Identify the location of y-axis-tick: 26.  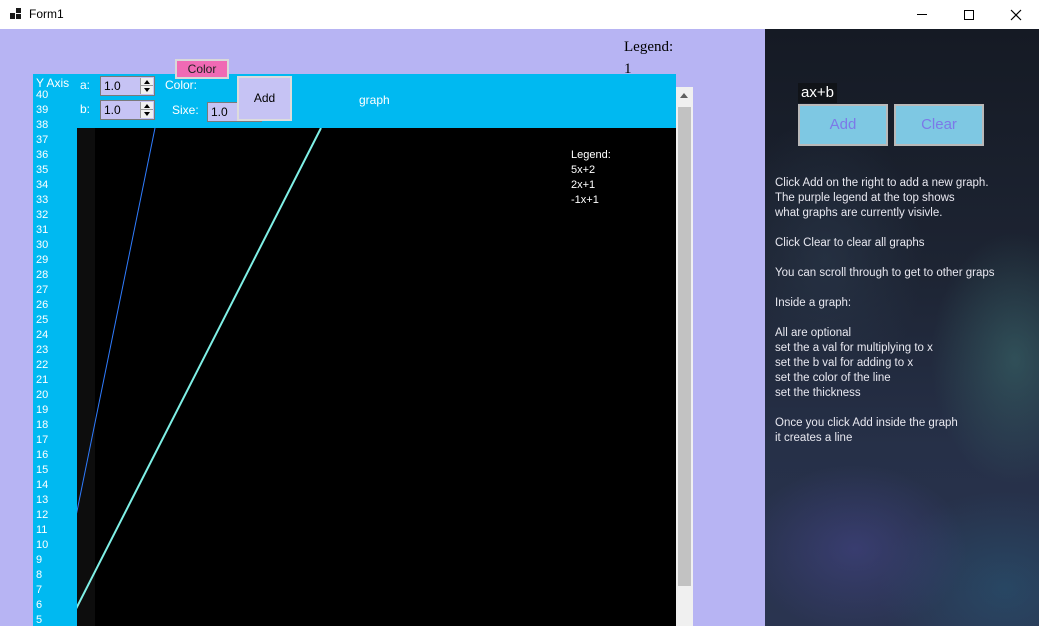
(42, 305).